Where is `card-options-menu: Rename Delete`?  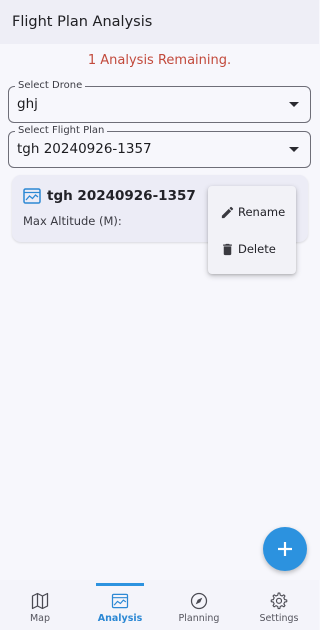 card-options-menu: Rename Delete is located at coordinates (252, 230).